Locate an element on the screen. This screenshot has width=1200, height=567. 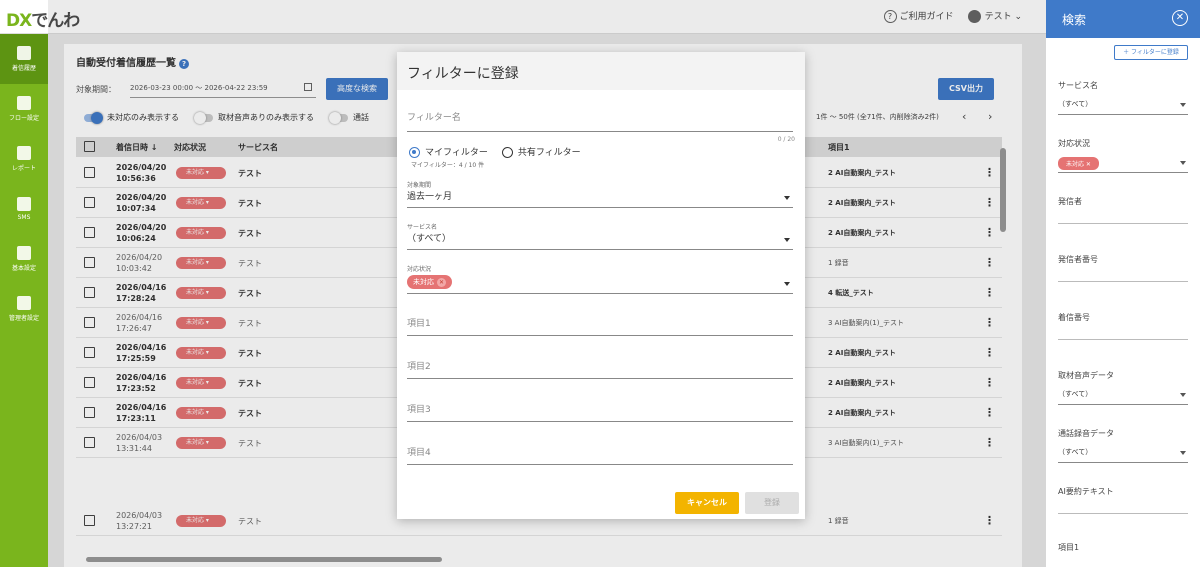
service-select: サービス名 （すべて） is located at coordinates (600, 236).